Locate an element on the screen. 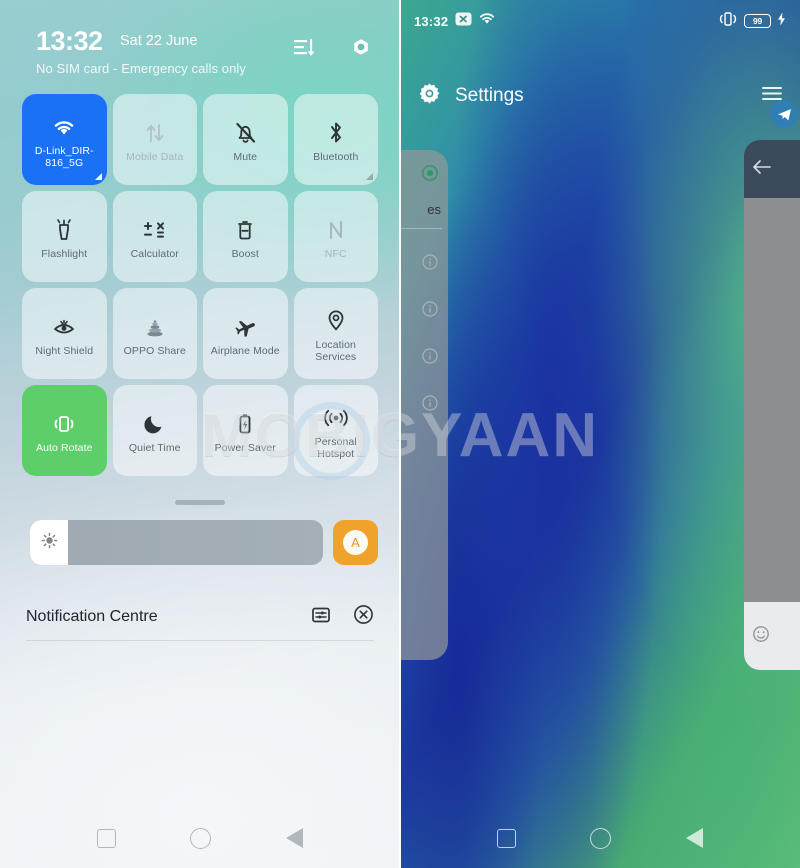 The width and height of the screenshot is (800, 868). brightness-slider-fill is located at coordinates (49, 542).